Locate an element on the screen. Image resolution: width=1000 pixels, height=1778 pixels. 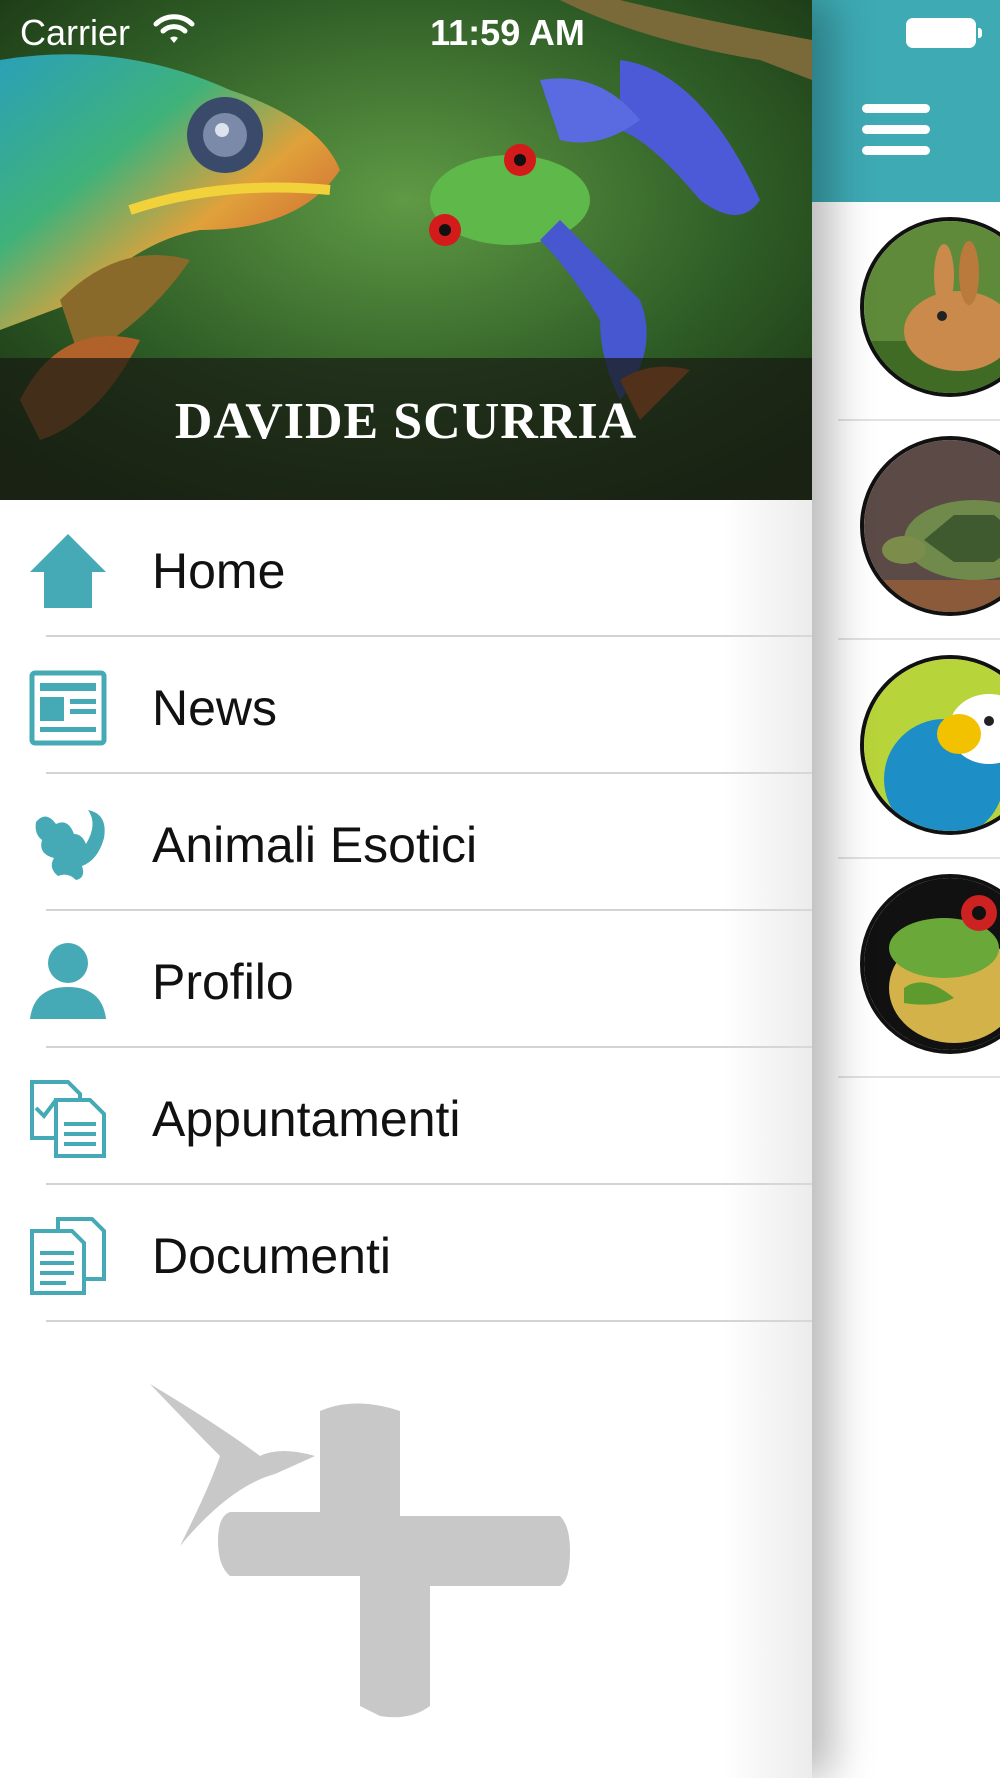
checklist-icon is located at coordinates (68, 1119).